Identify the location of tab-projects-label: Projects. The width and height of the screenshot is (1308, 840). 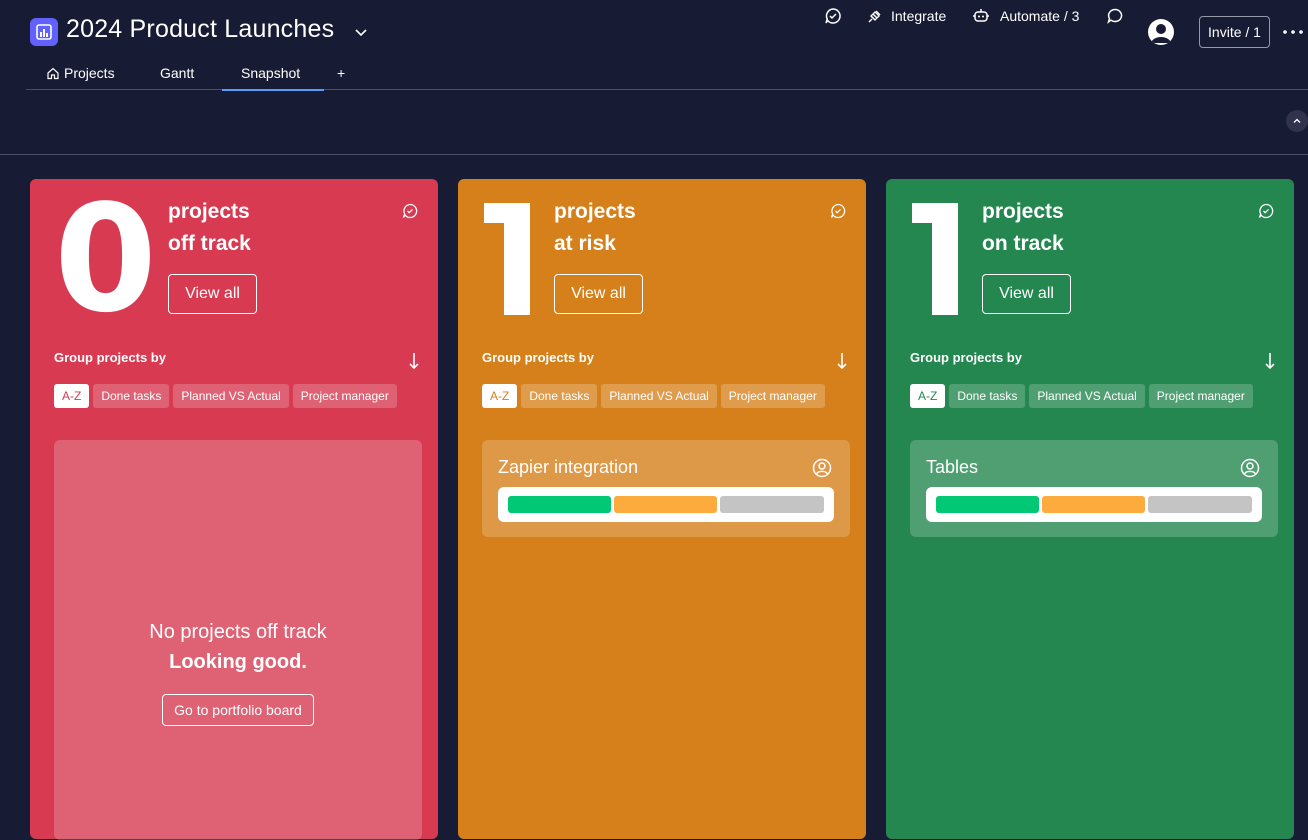
(89, 73).